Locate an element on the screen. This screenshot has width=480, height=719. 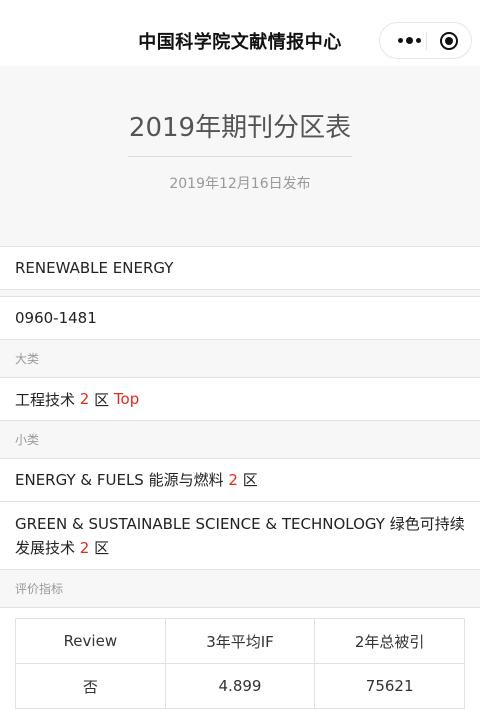
major-category-row: 工程技术 2 区 Top is located at coordinates (240, 399).